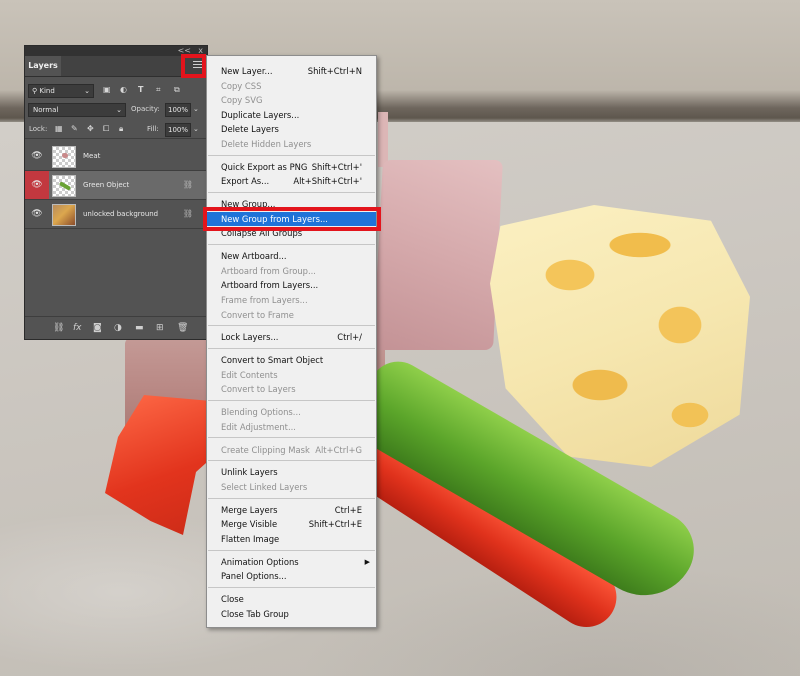  Describe the element at coordinates (349, 337) in the screenshot. I see `menu-item-shortcut: Ctrl+/` at that location.